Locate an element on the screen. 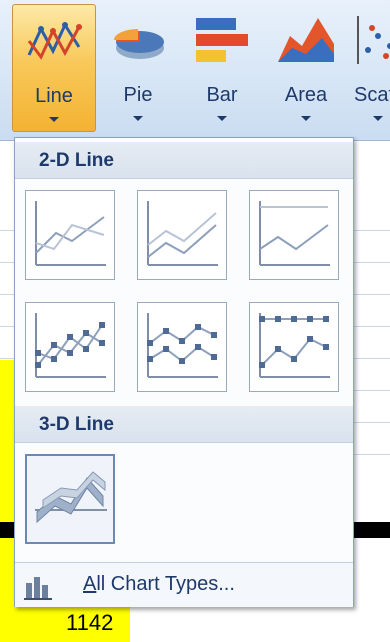 Image resolution: width=390 pixels, height=642 pixels. section-header-2d-line: 2-D Line is located at coordinates (184, 160).